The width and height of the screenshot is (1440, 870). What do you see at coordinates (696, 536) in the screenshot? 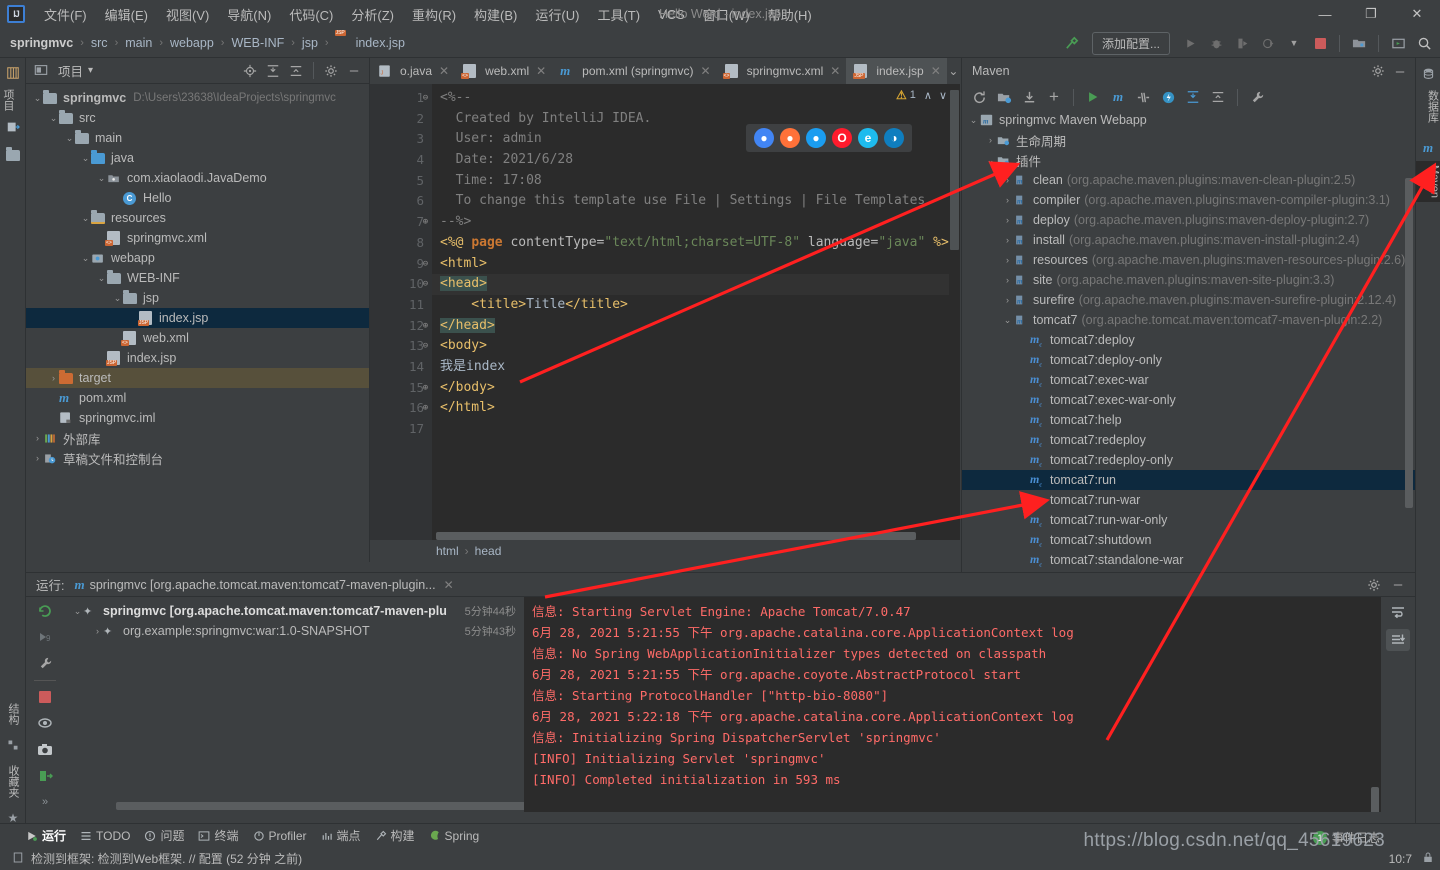
I see `editor-horizontal-scrollbar` at bounding box center [696, 536].